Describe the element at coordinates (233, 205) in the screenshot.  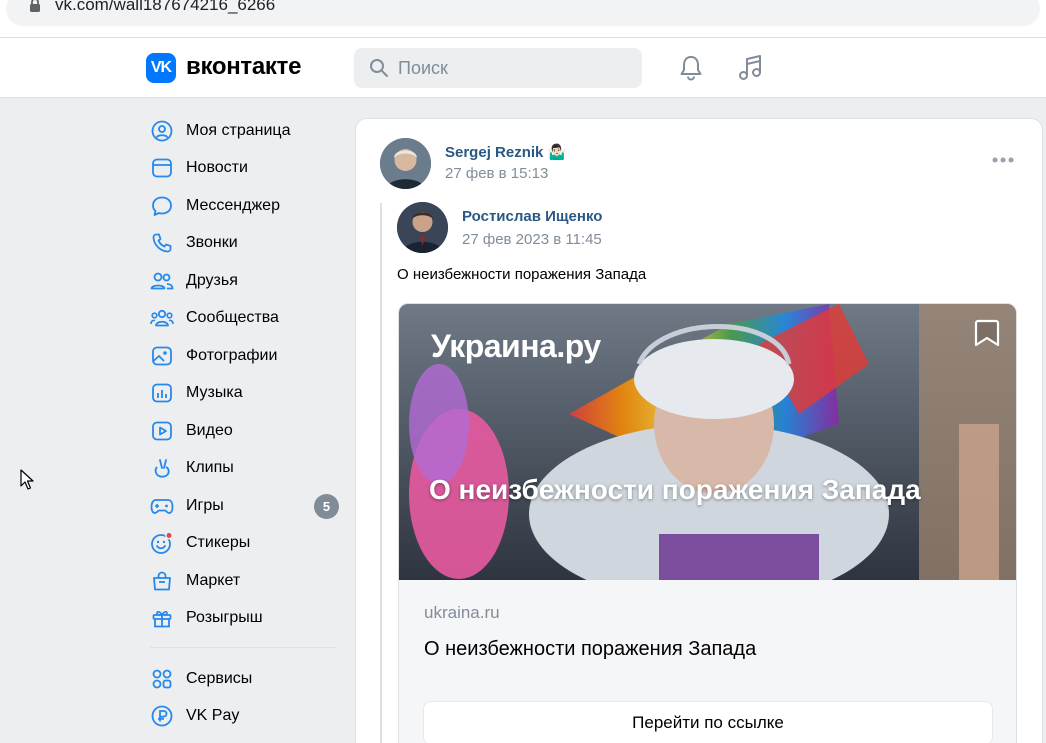
I see `sidebar-item-label: Мессенджер` at that location.